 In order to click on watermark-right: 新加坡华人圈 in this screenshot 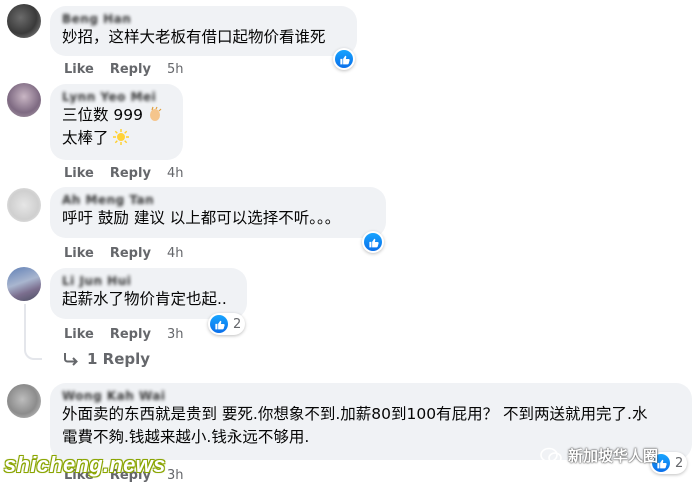, I will do `click(599, 455)`.